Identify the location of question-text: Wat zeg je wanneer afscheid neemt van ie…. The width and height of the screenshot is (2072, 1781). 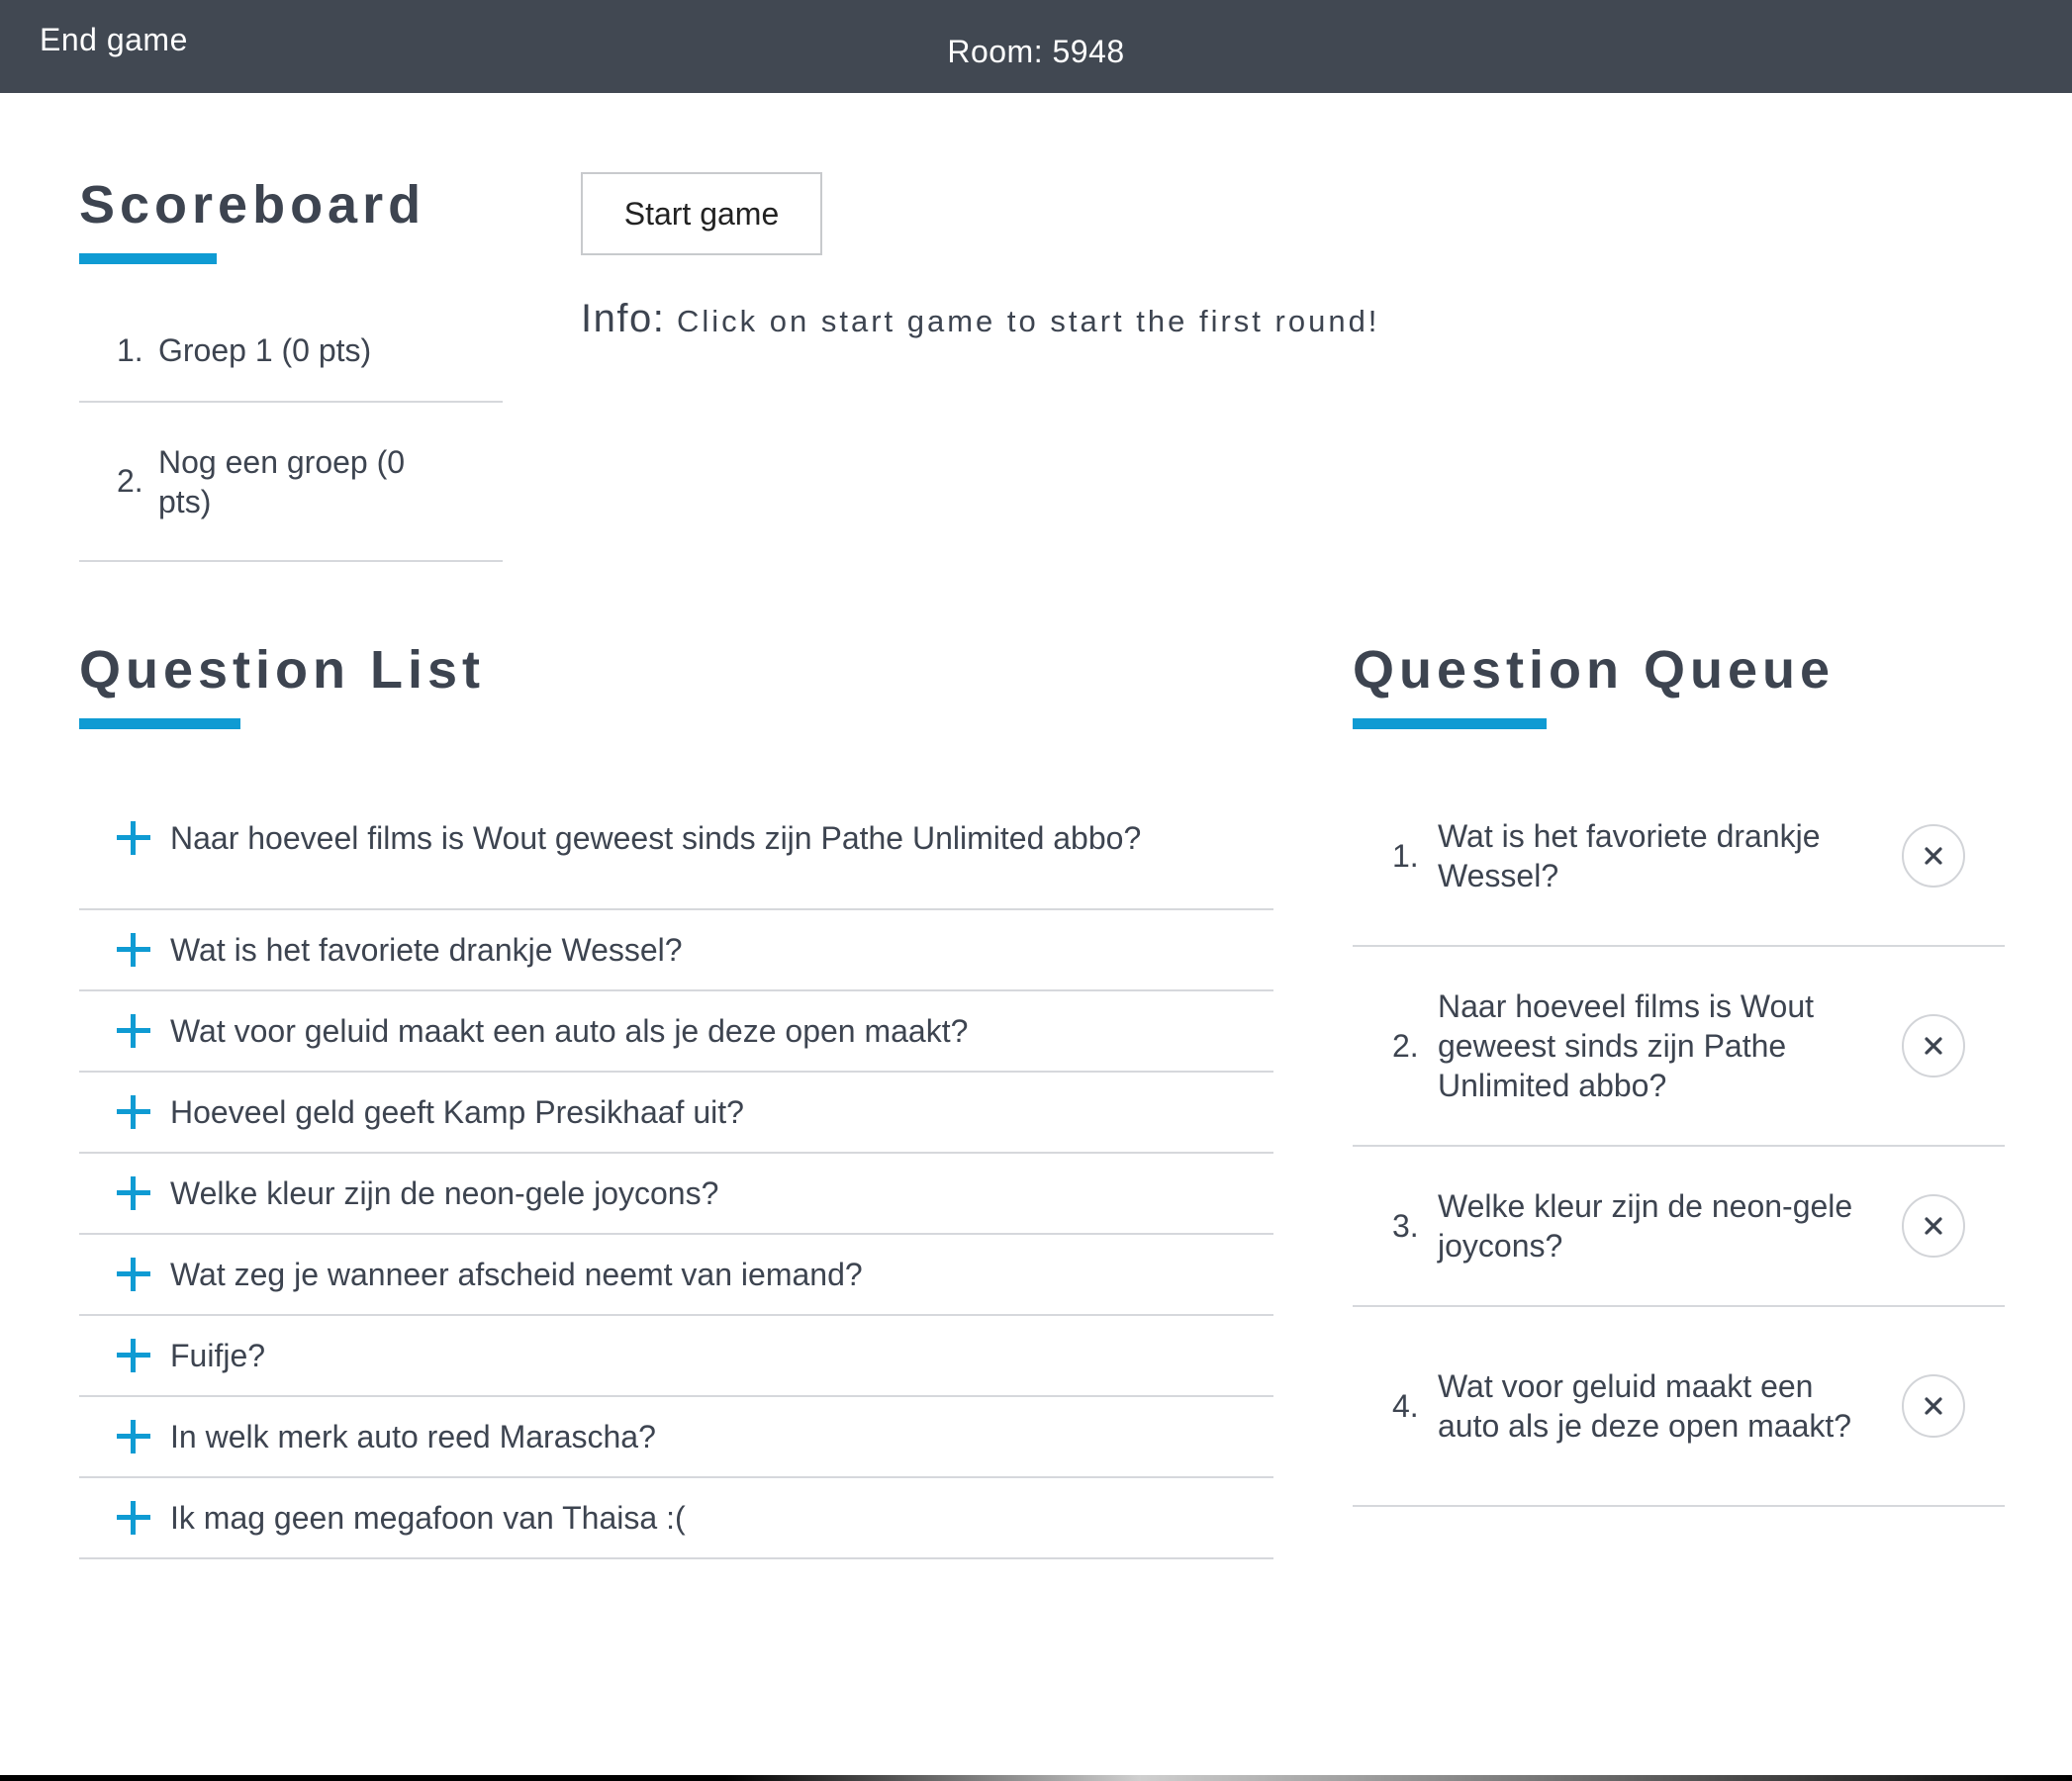
(516, 1274).